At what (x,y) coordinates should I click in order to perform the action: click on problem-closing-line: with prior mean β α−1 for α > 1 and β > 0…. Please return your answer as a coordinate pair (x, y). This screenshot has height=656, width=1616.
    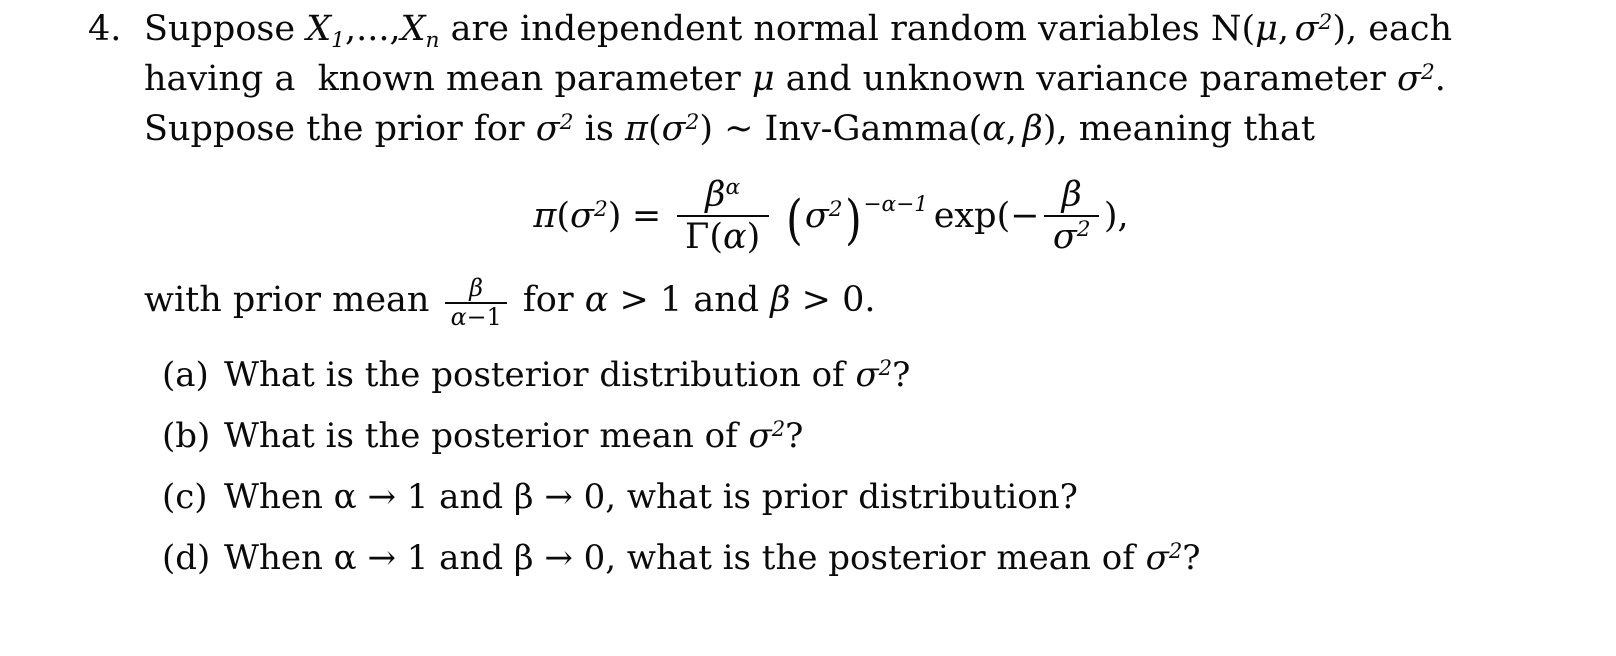
    Looking at the image, I should click on (866, 301).